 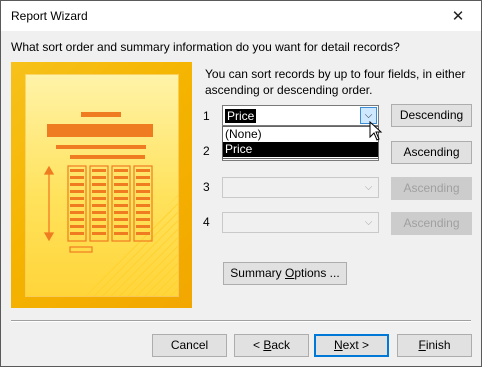 What do you see at coordinates (206, 151) in the screenshot?
I see `sort-row-2-number: 2` at bounding box center [206, 151].